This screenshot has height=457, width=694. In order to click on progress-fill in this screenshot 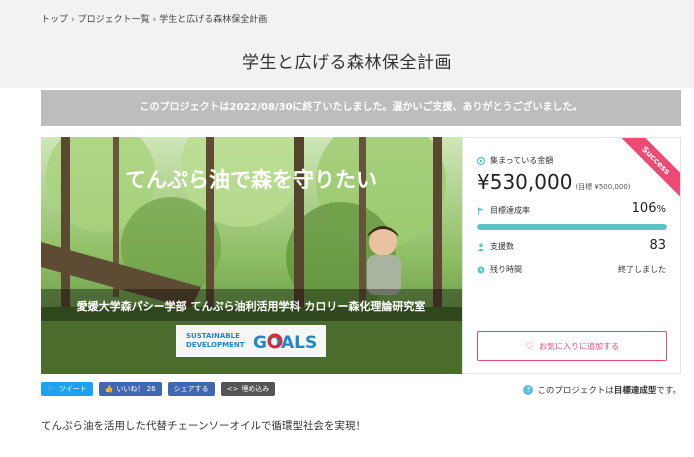, I will do `click(572, 227)`.